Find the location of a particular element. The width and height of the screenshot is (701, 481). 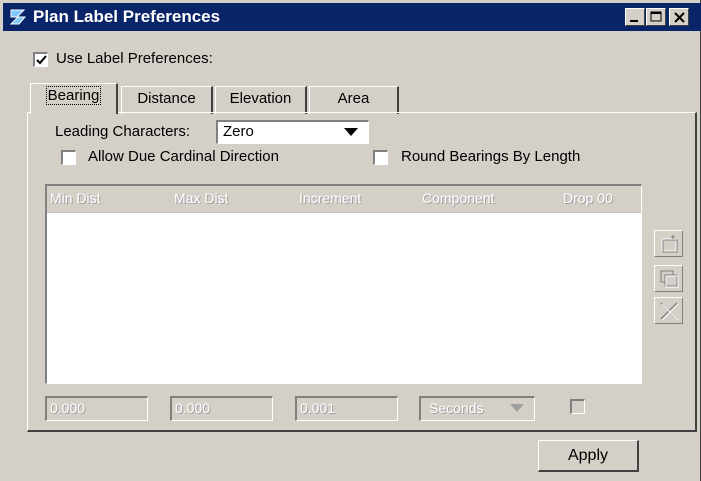

increment-input: 0.001 is located at coordinates (346, 408).